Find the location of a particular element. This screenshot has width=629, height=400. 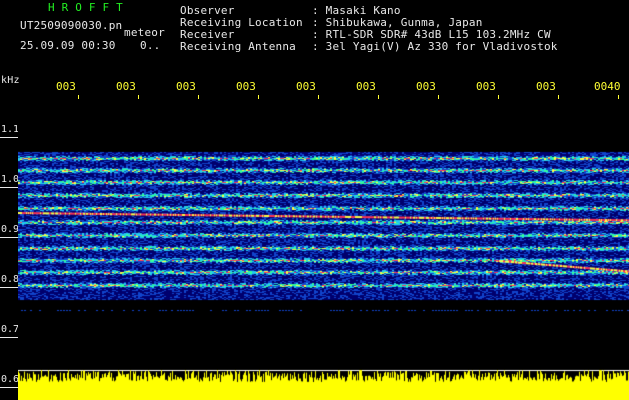

file-name: UT2509090030.pn is located at coordinates (71, 25).